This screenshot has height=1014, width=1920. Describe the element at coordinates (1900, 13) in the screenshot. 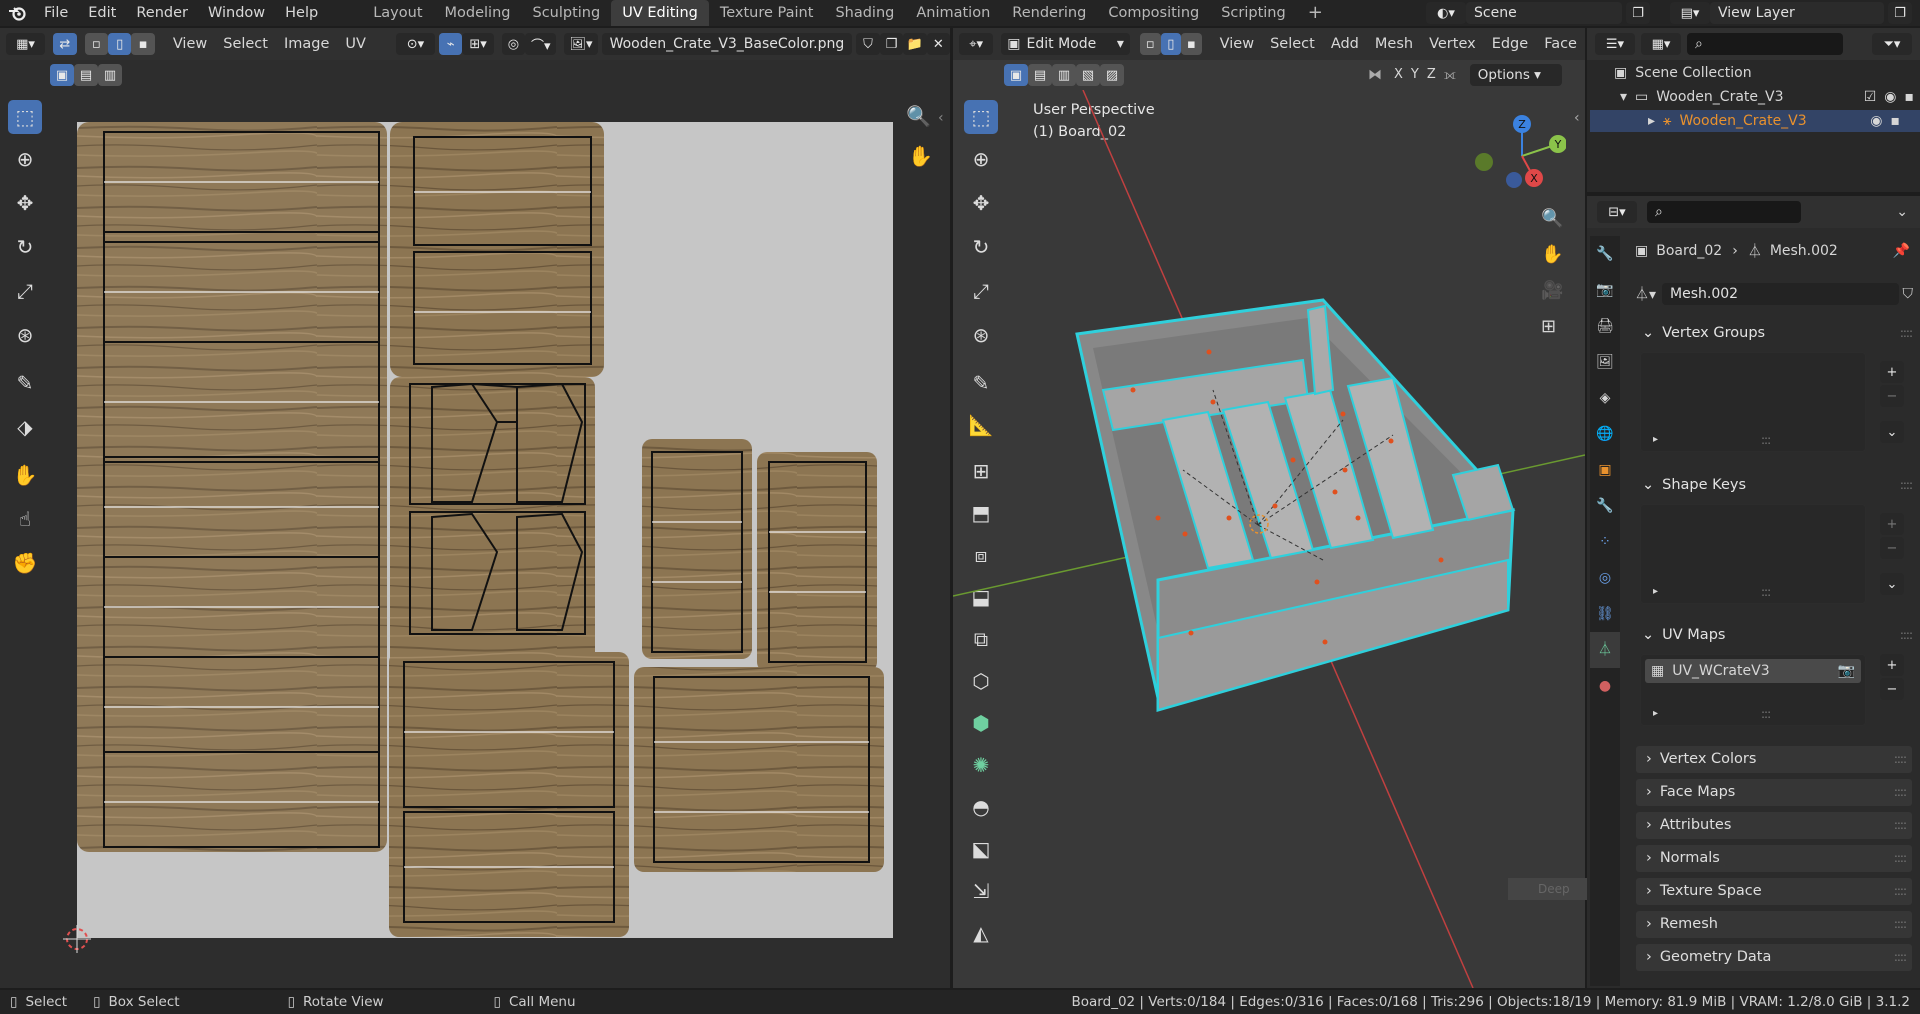

I see `new-view-layer-icon: ❐` at that location.